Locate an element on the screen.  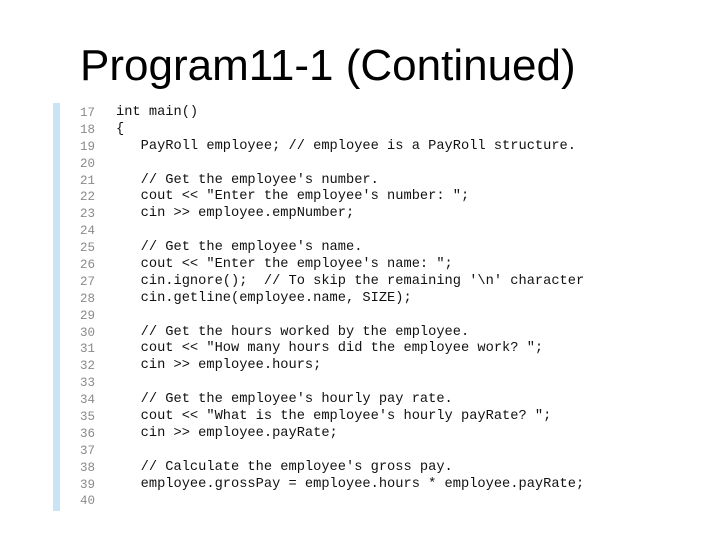
code-line: 18 { is located at coordinates (332, 130).